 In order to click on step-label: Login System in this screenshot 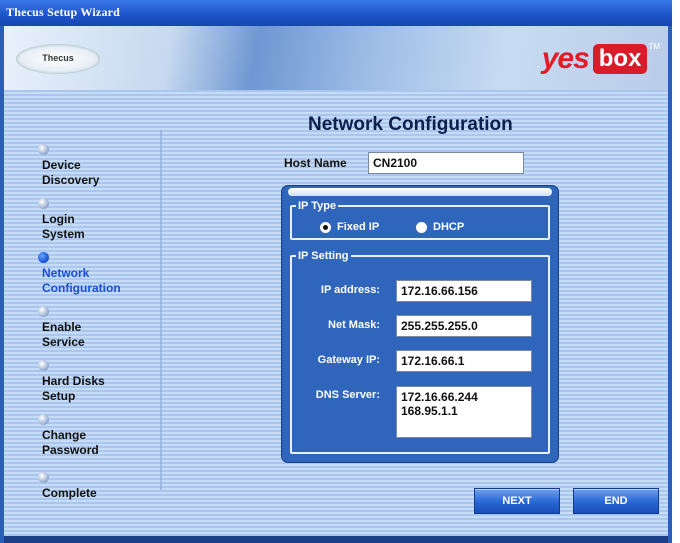, I will do `click(63, 226)`.